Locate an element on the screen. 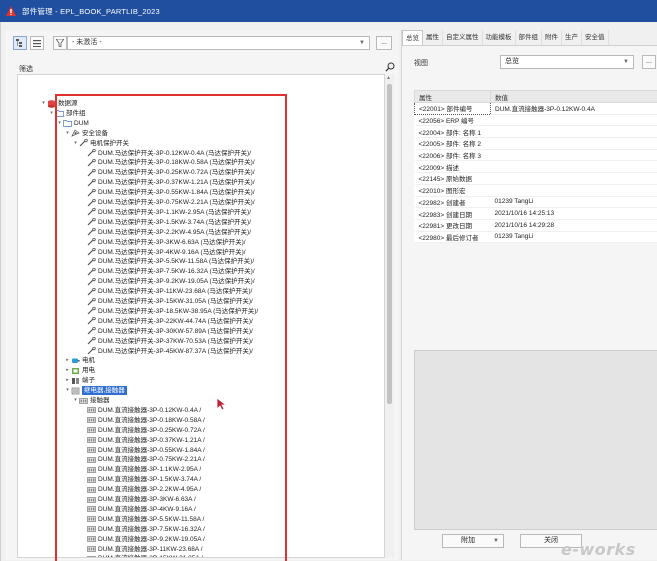 Image resolution: width=657 pixels, height=561 pixels. tree-item-motor-protection: DUM.马达保护开关-3P-18.5KW-38.95A (马达保护开关)/ is located at coordinates (169, 311).